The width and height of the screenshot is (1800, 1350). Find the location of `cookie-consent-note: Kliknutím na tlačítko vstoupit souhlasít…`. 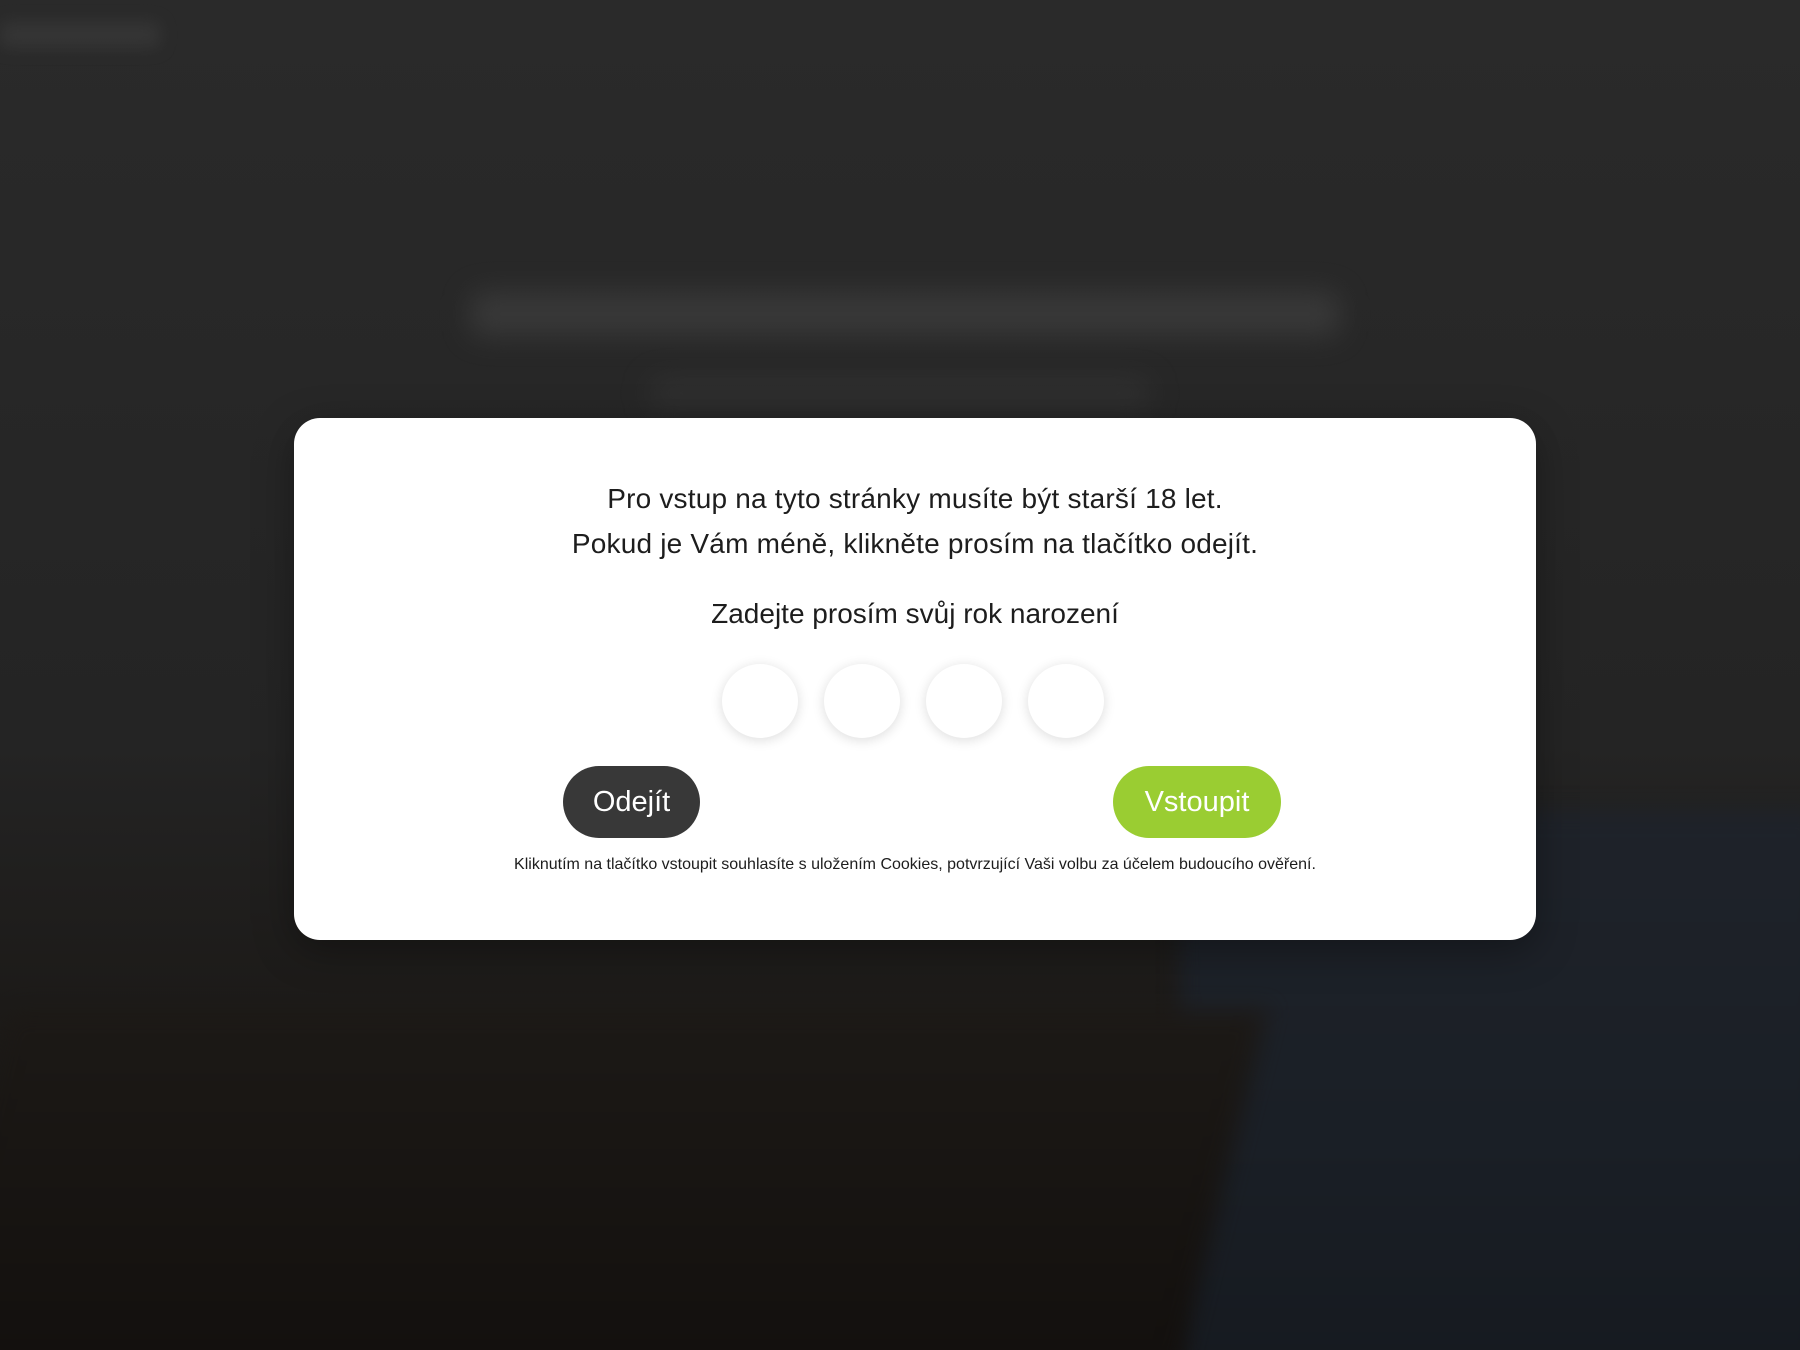

cookie-consent-note: Kliknutím na tlačítko vstoupit souhlasít… is located at coordinates (915, 864).